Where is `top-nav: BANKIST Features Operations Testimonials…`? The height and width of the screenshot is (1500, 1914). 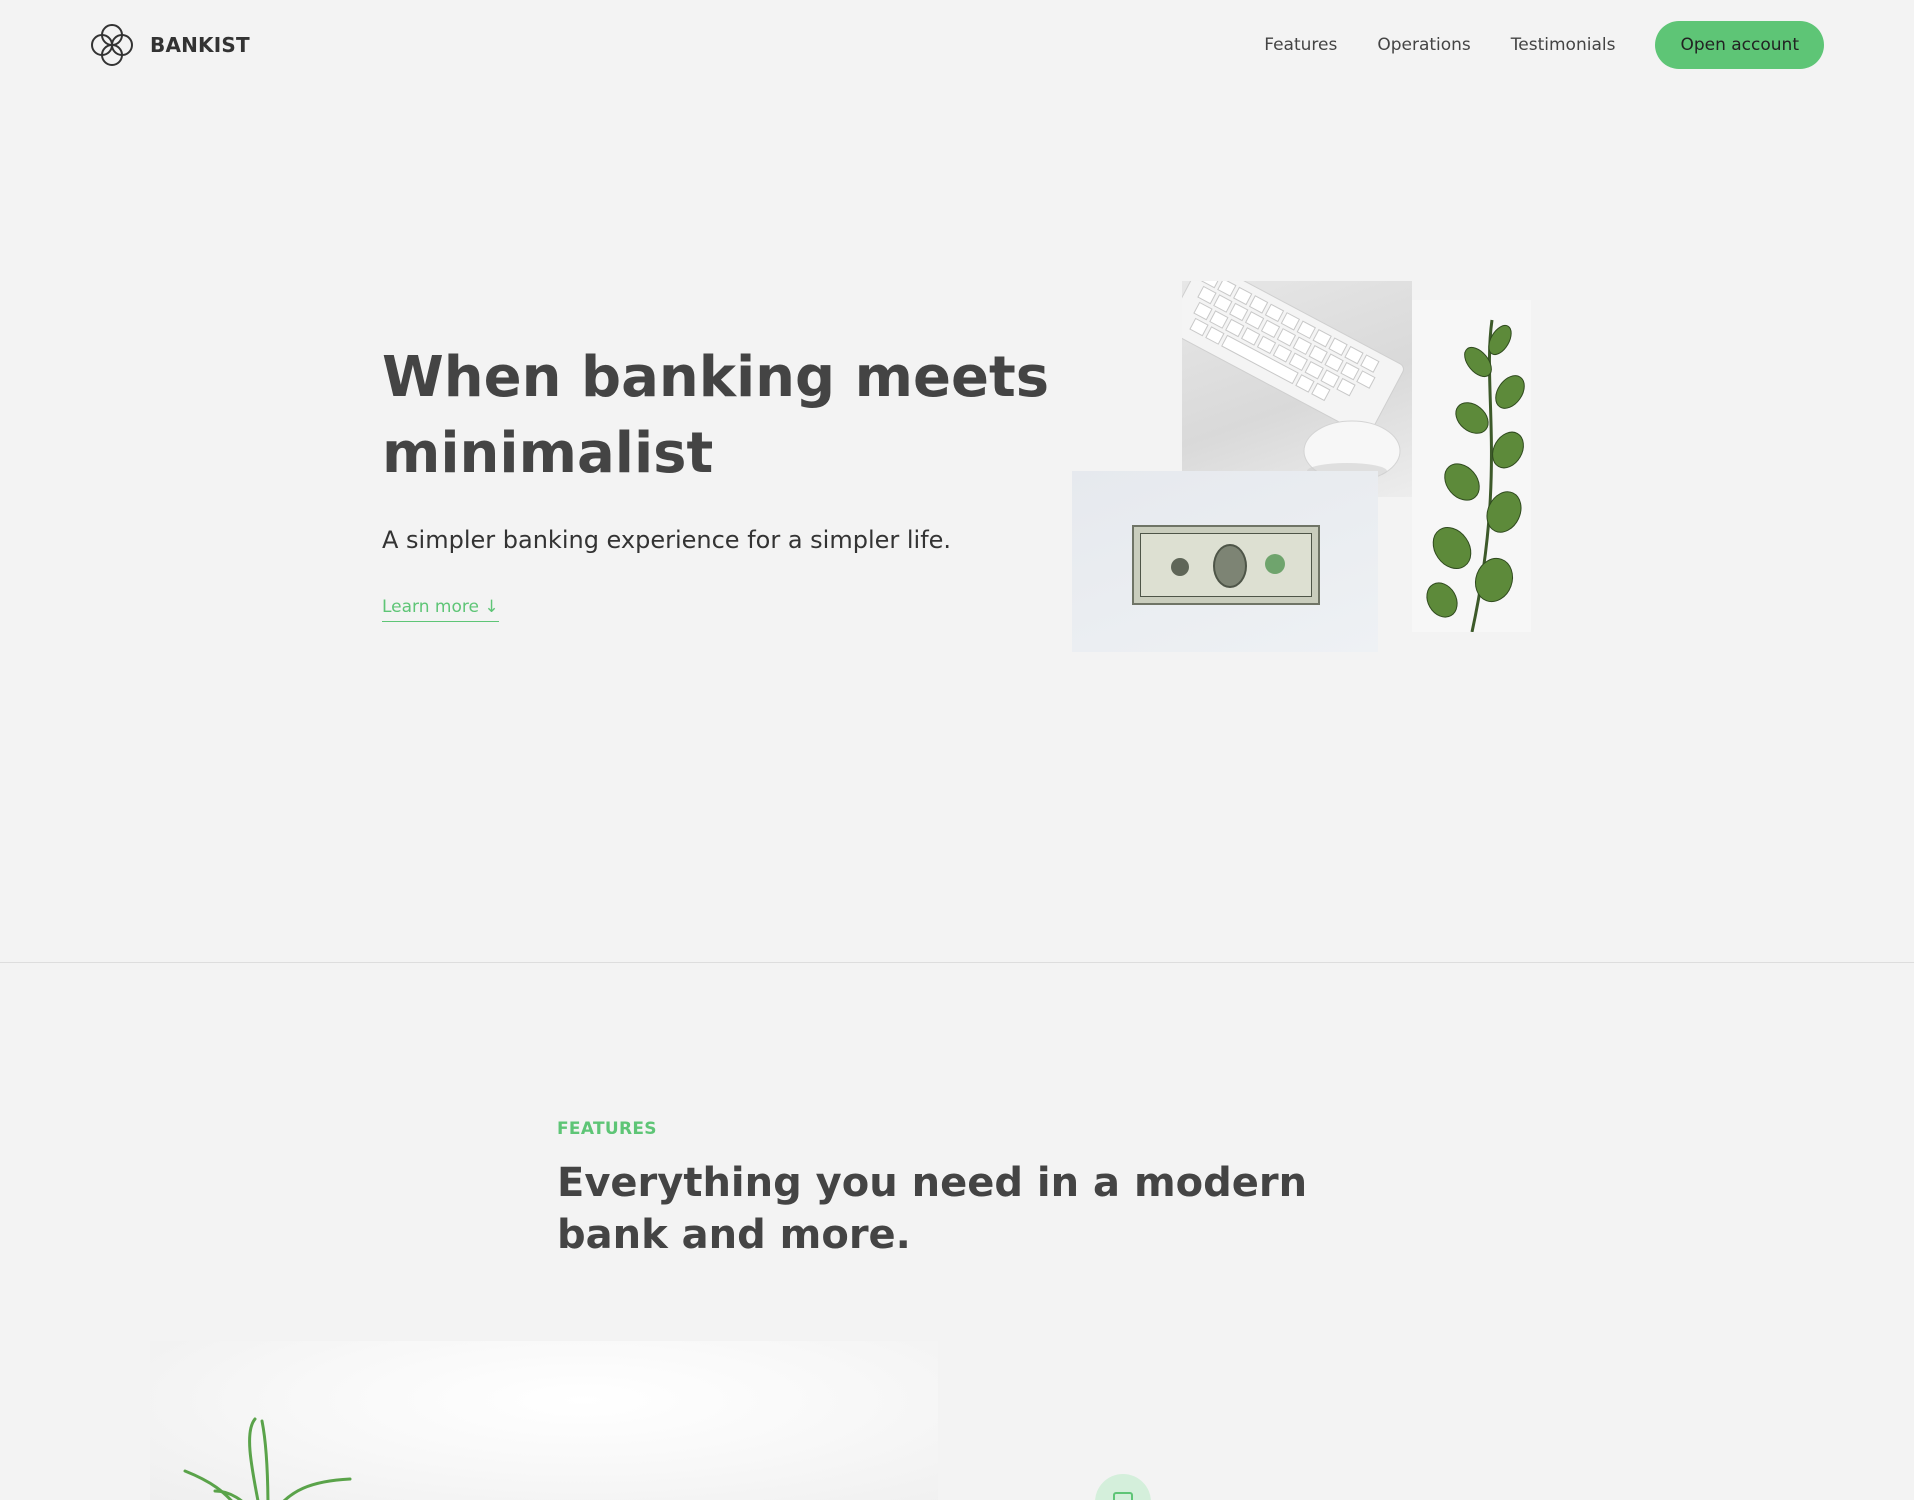
top-nav: BANKIST Features Operations Testimonials… is located at coordinates (957, 45).